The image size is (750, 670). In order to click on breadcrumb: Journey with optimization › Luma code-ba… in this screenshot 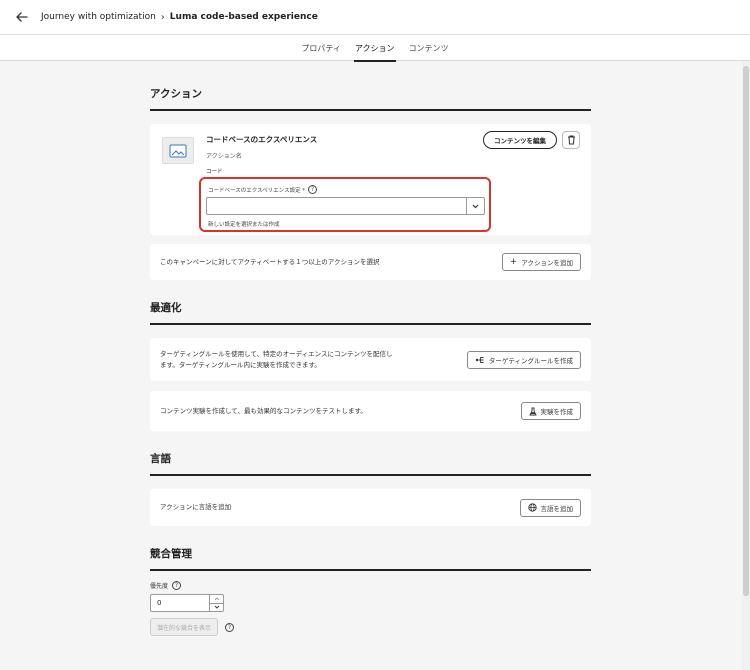, I will do `click(179, 17)`.